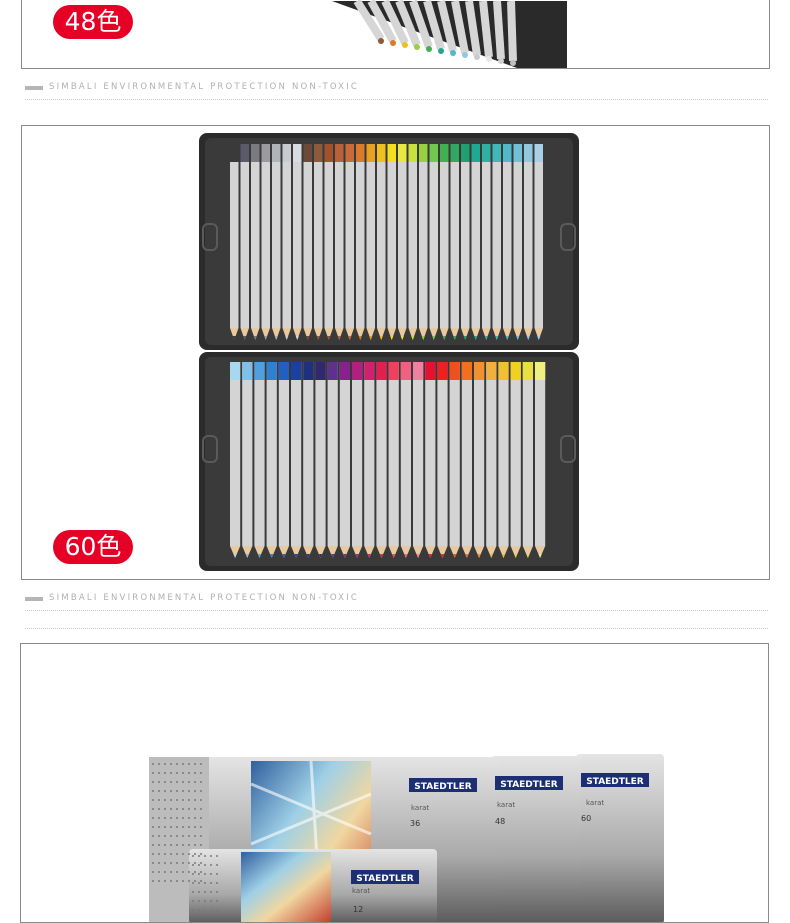 The width and height of the screenshot is (790, 923). What do you see at coordinates (93, 547) in the screenshot?
I see `color-count-badge: 60色` at bounding box center [93, 547].